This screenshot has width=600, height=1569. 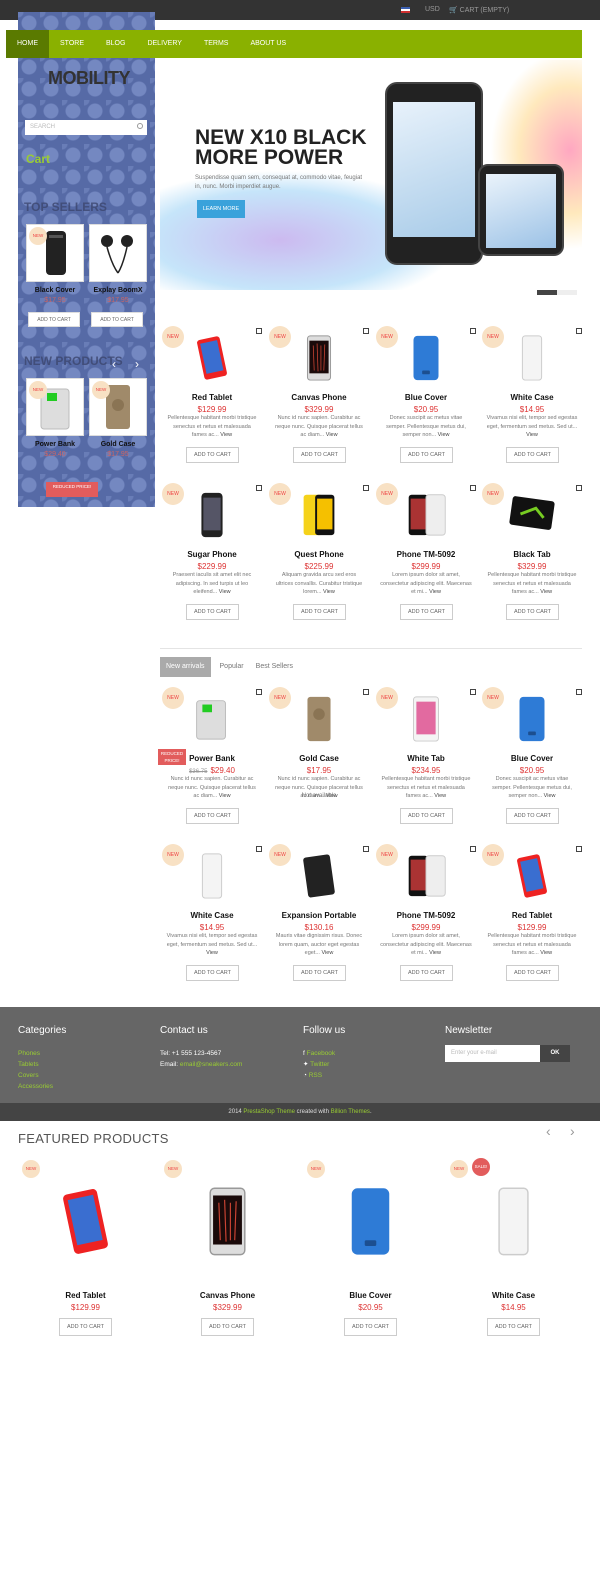 I want to click on twitter-link: ✦ Twitter, so click(x=324, y=1064).